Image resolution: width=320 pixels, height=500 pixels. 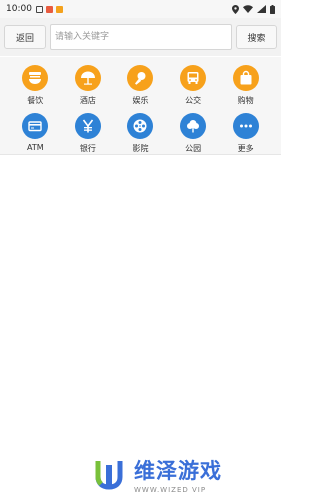 I want to click on category-label: ATM, so click(x=35, y=147).